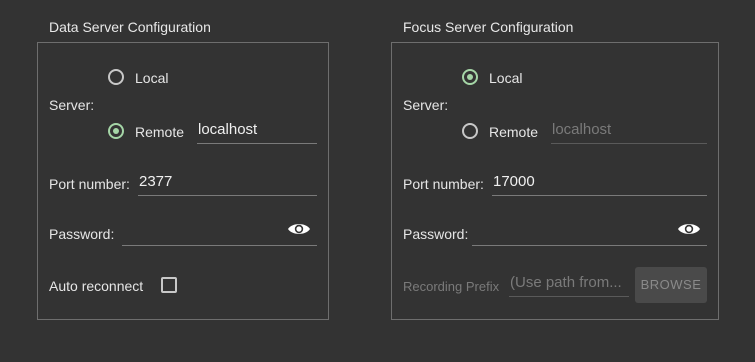 The image size is (755, 362). Describe the element at coordinates (451, 286) in the screenshot. I see `recording-prefix-label: Recording Prefix` at that location.